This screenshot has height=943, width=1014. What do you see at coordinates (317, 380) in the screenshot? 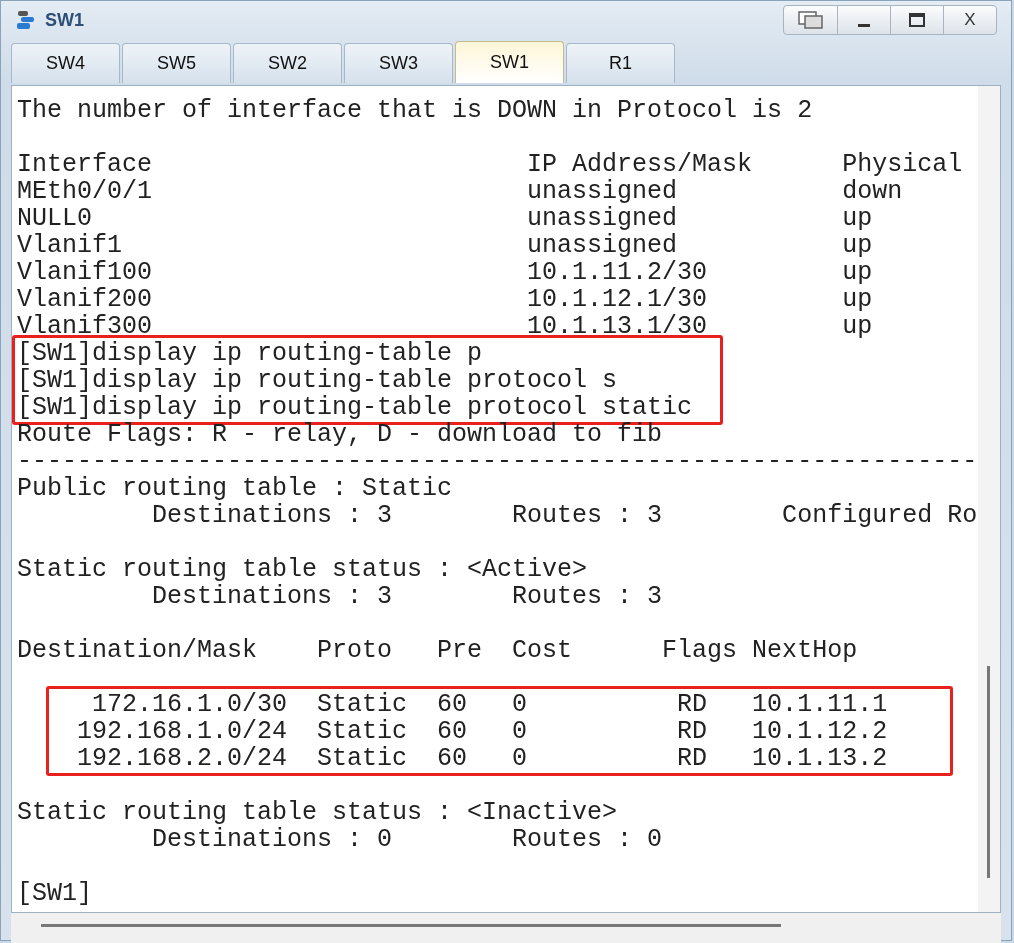
I see `terminal-line: [SW1]display ip routing-table protocol s` at bounding box center [317, 380].